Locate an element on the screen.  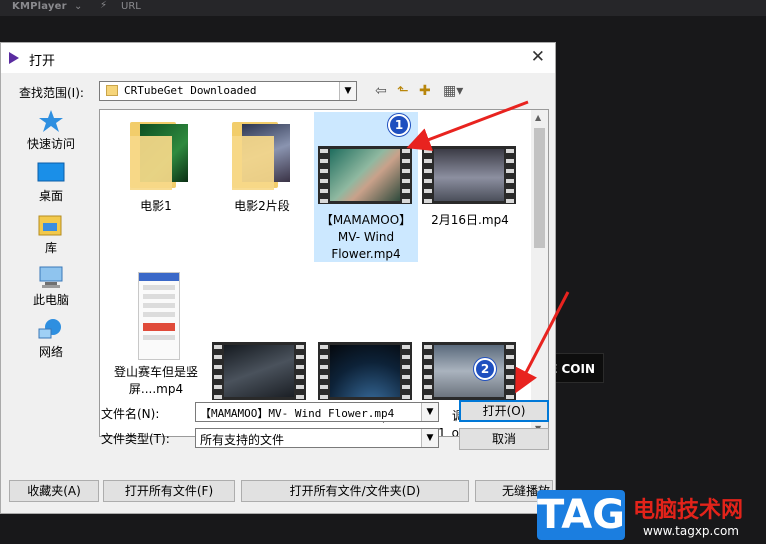
watermark-url: www.tagxp.com is located at coordinates (691, 531).